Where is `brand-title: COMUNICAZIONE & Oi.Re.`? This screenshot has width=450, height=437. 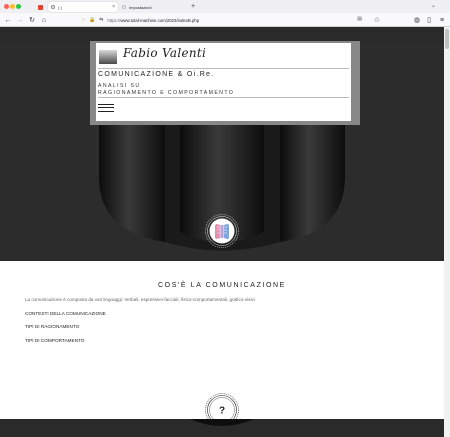 brand-title: COMUNICAZIONE & Oi.Re. is located at coordinates (156, 74).